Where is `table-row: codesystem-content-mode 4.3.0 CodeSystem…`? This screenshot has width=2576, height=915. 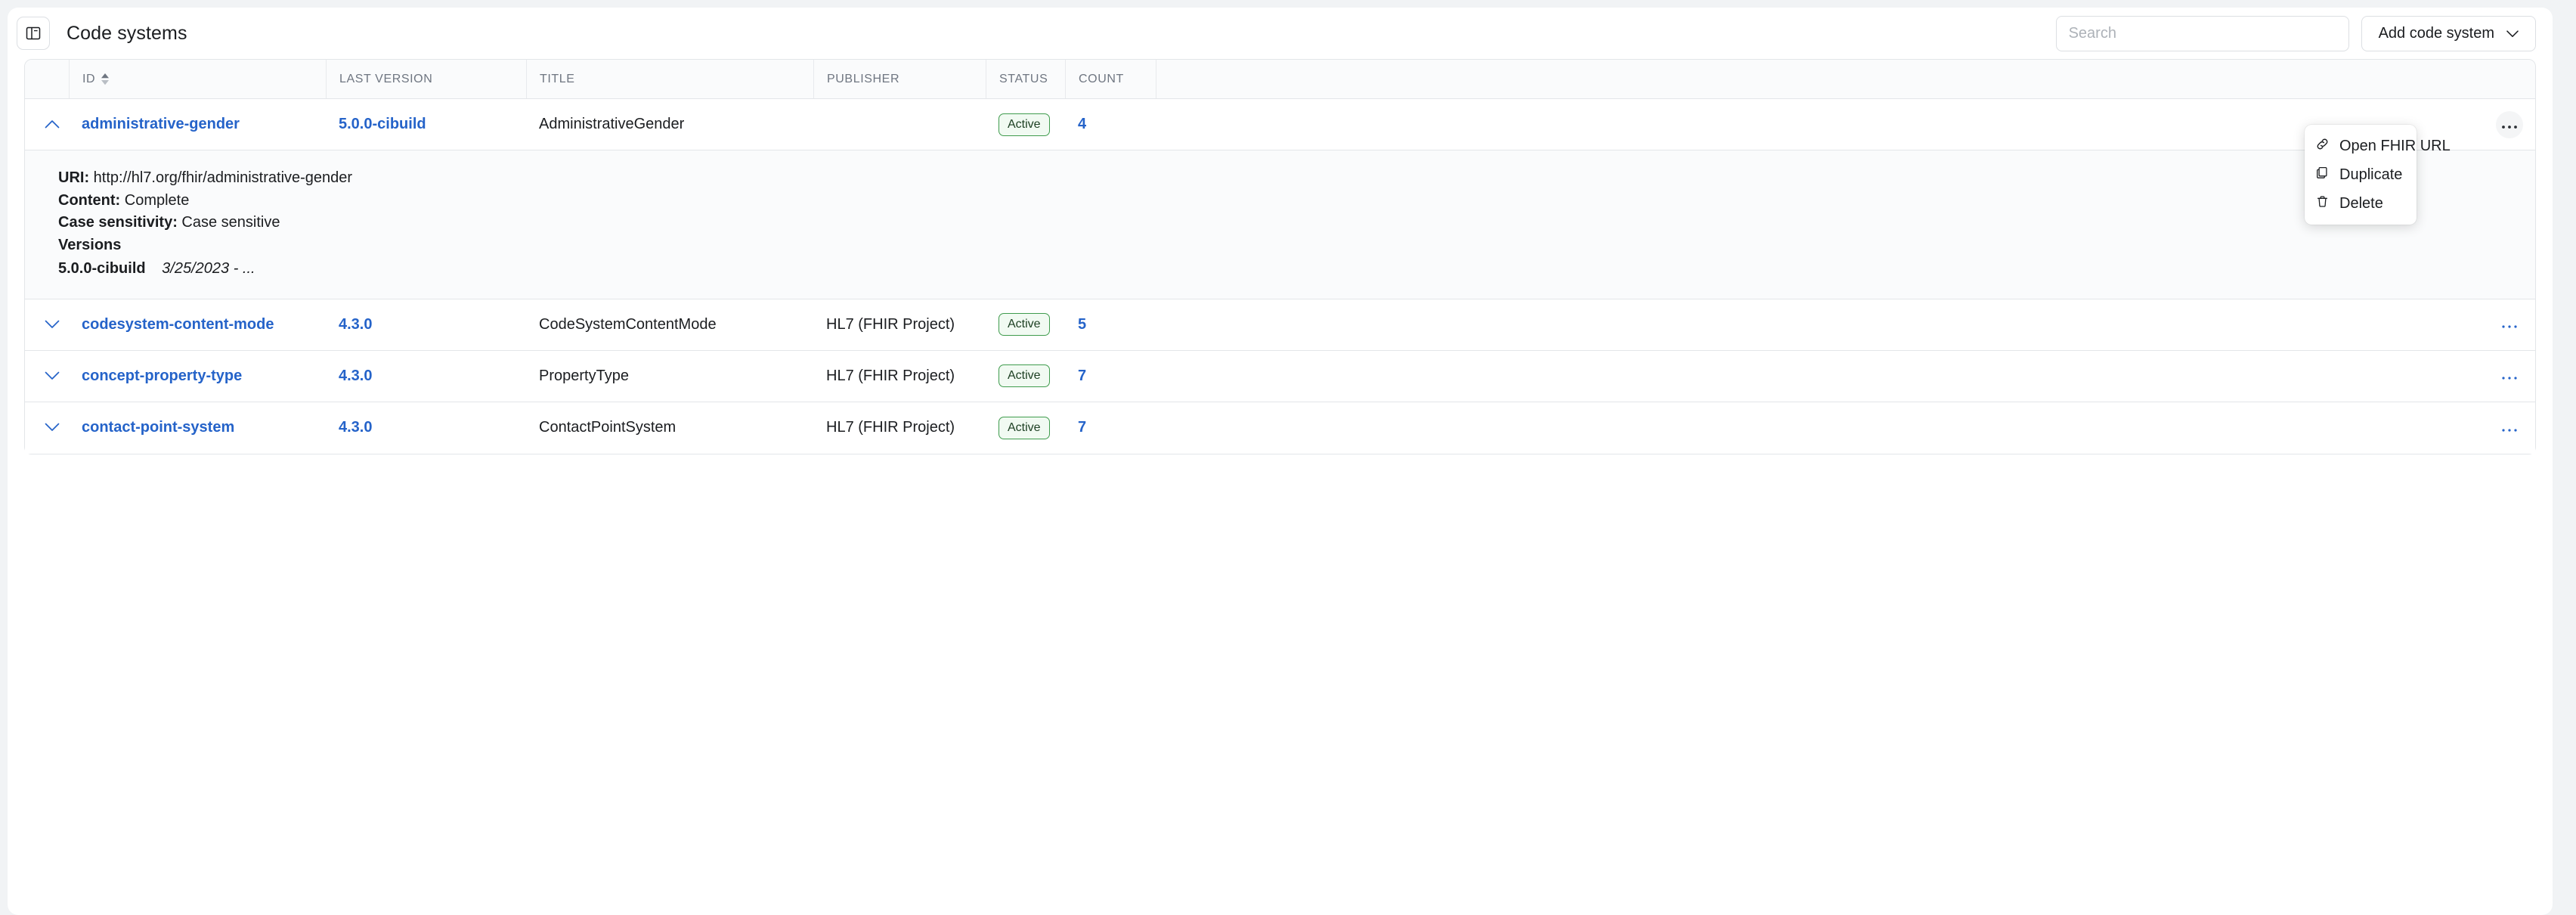 table-row: codesystem-content-mode 4.3.0 CodeSystem… is located at coordinates (1280, 325).